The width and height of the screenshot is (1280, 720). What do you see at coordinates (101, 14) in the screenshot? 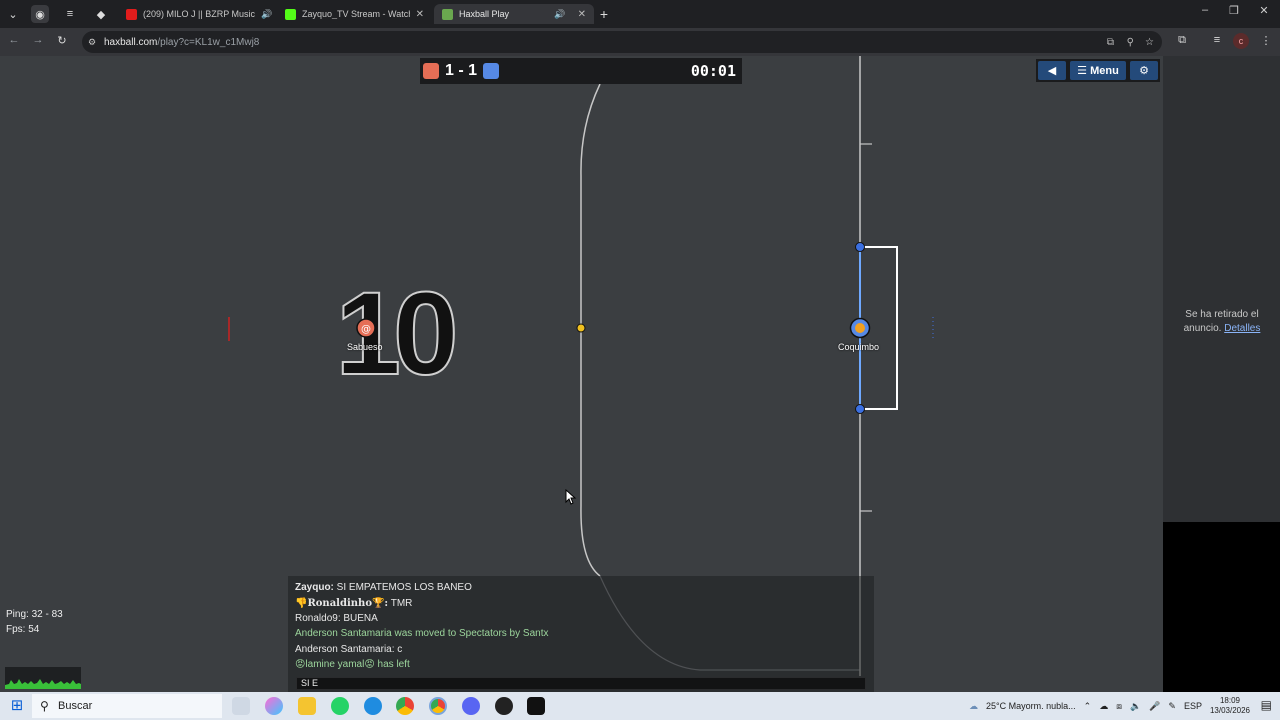
I see `pinned-tab-diamond-icon: ◆` at bounding box center [101, 14].